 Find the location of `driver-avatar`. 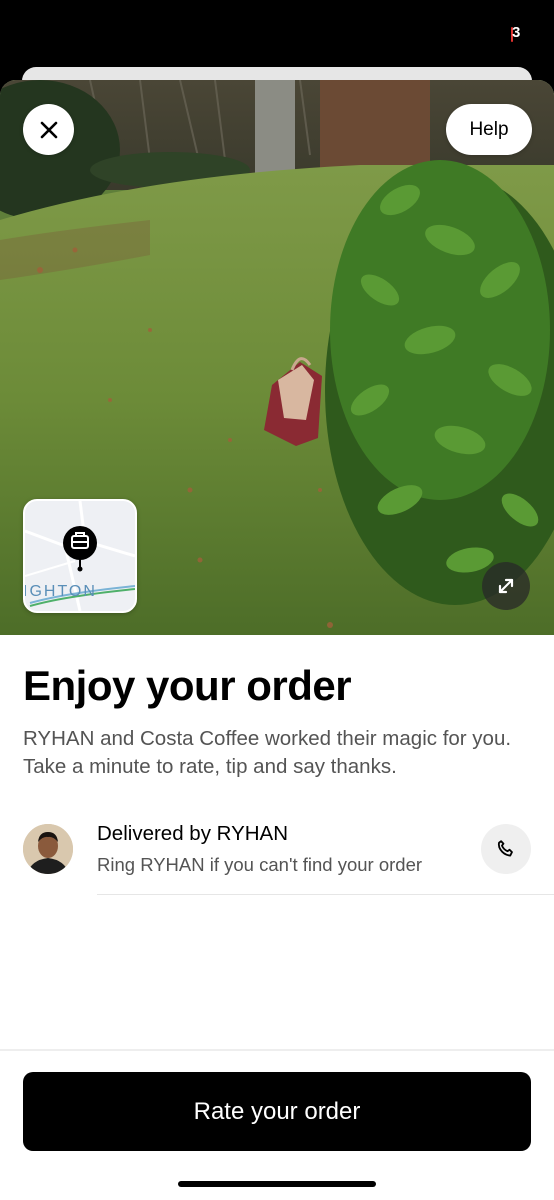

driver-avatar is located at coordinates (48, 849).